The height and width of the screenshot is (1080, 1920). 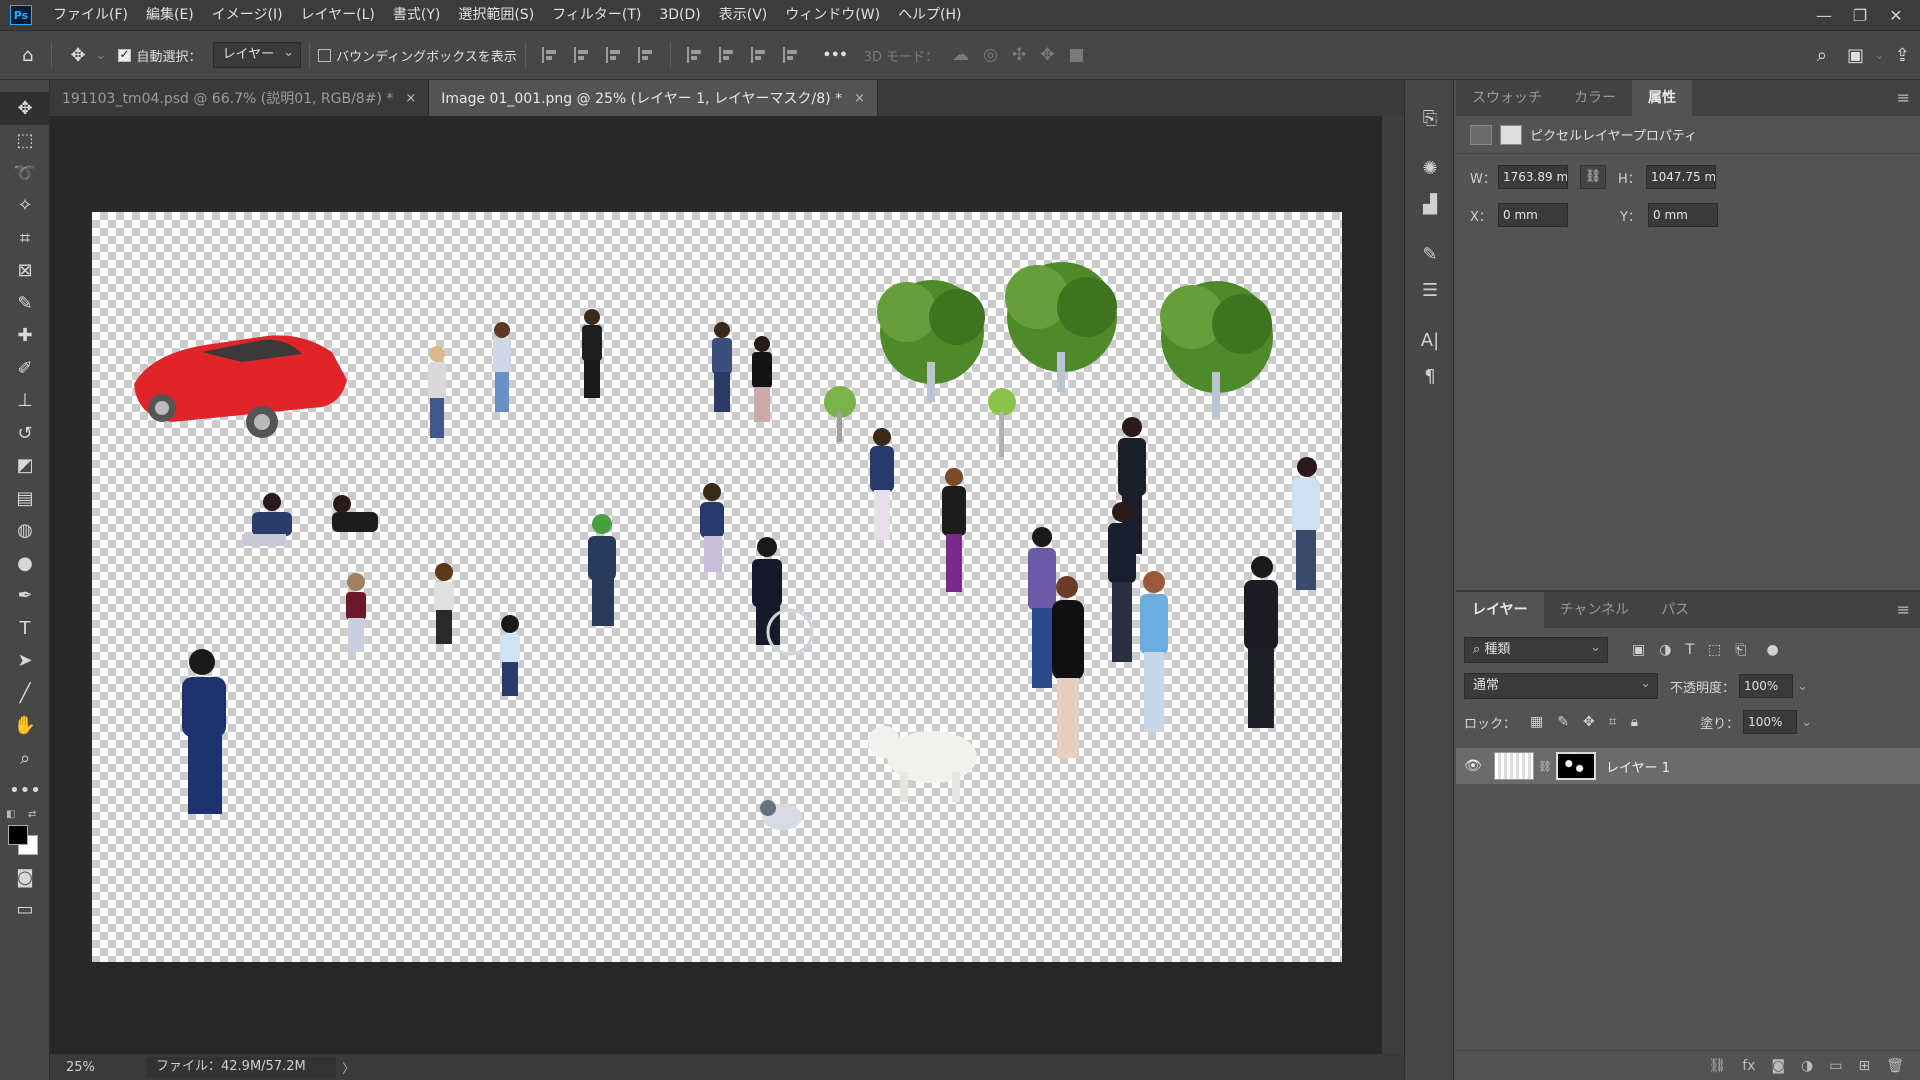 I want to click on marquee-tool-icon: ⬚, so click(x=25, y=141).